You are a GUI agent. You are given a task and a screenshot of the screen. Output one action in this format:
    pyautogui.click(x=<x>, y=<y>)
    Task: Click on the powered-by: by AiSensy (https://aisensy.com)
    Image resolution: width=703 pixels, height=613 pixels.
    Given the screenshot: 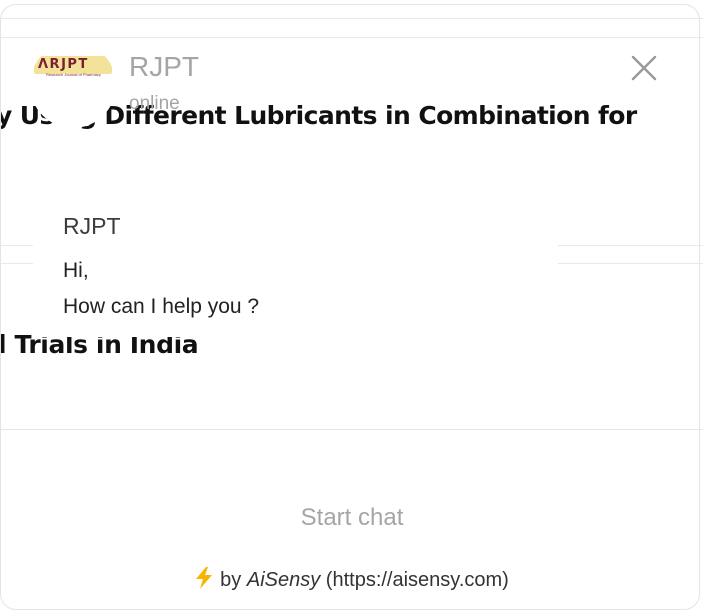 What is the action you would take?
    pyautogui.click(x=351, y=580)
    